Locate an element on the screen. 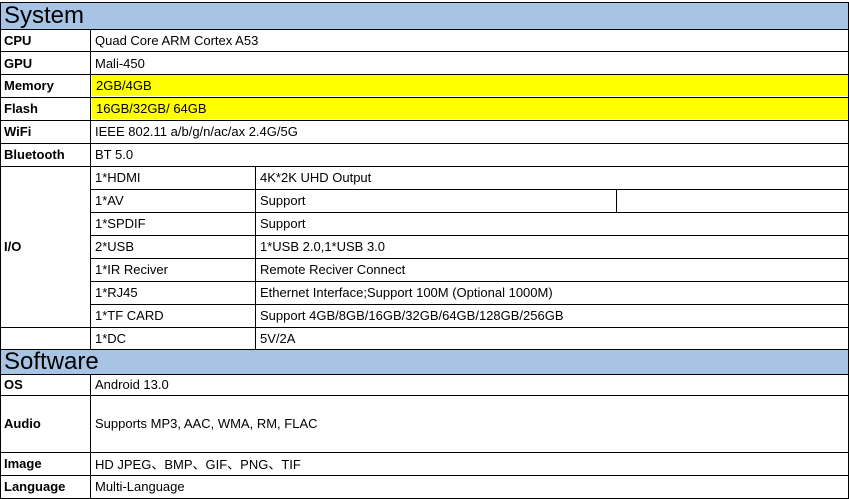 This screenshot has width=849, height=499. io-label: I/O is located at coordinates (13, 246).